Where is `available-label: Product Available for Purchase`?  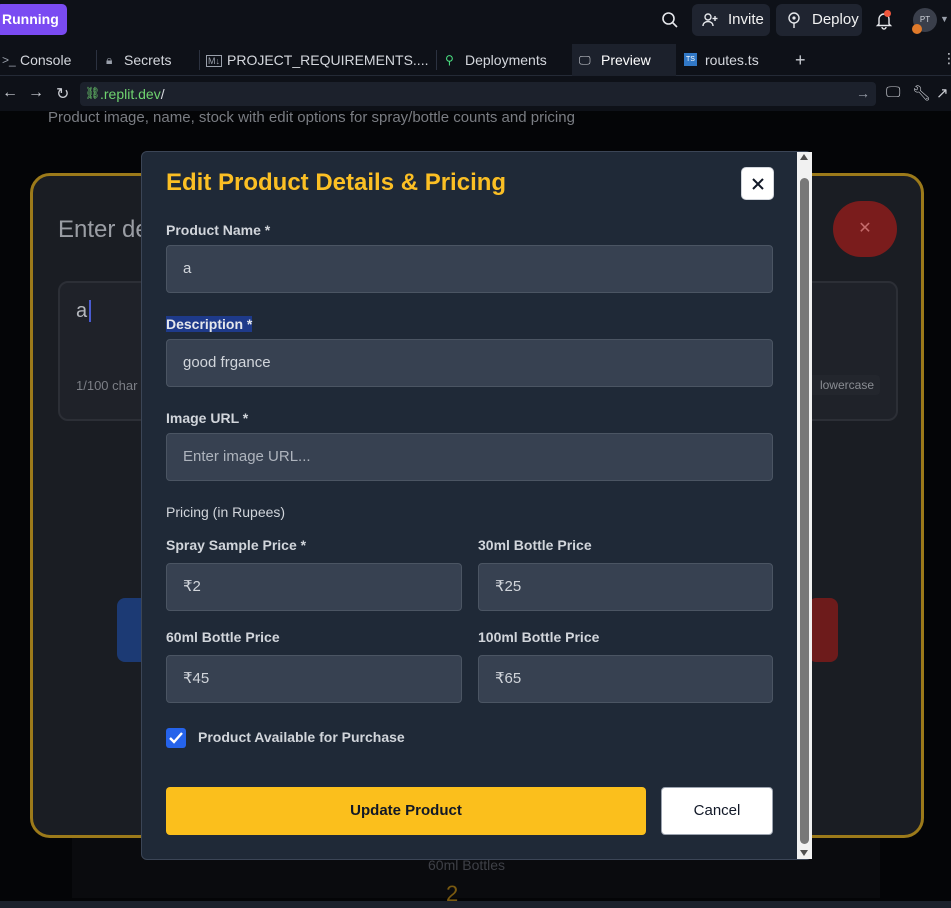 available-label: Product Available for Purchase is located at coordinates (301, 737).